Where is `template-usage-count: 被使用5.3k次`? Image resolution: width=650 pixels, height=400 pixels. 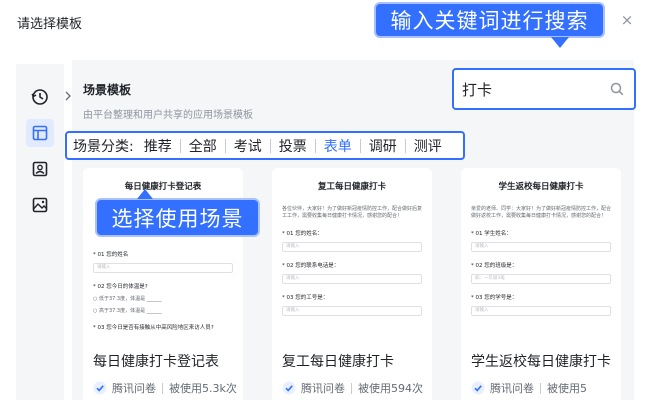 template-usage-count: 被使用5.3k次 is located at coordinates (203, 388).